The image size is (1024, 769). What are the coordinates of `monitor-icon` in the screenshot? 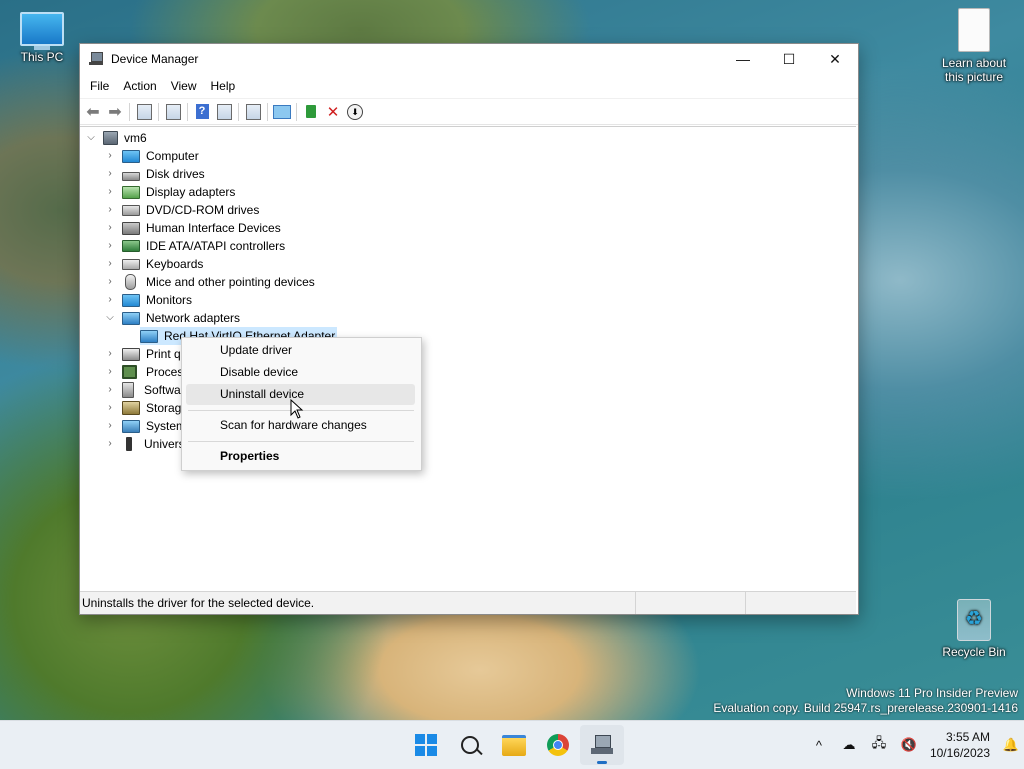 It's located at (131, 300).